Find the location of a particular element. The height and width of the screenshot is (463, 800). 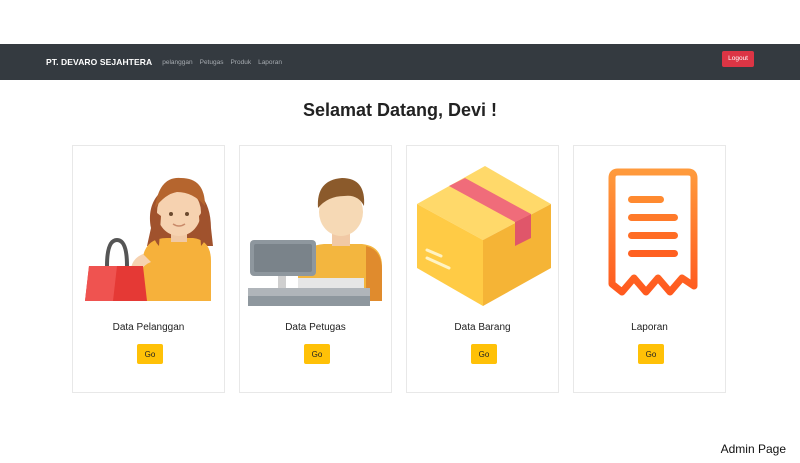

receipt-icon is located at coordinates (653, 232).